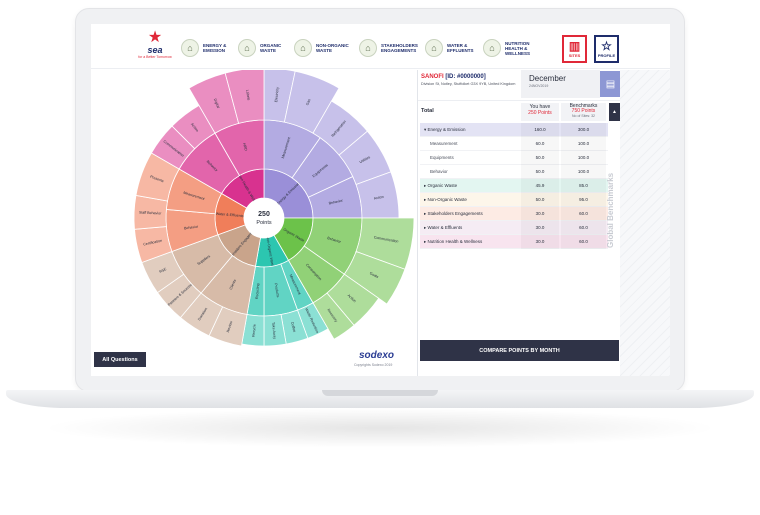 The height and width of the screenshot is (515, 760). What do you see at coordinates (514, 214) in the screenshot?
I see `table-row: ▸ Stakeholders Engagements 30.0 60.0` at bounding box center [514, 214].